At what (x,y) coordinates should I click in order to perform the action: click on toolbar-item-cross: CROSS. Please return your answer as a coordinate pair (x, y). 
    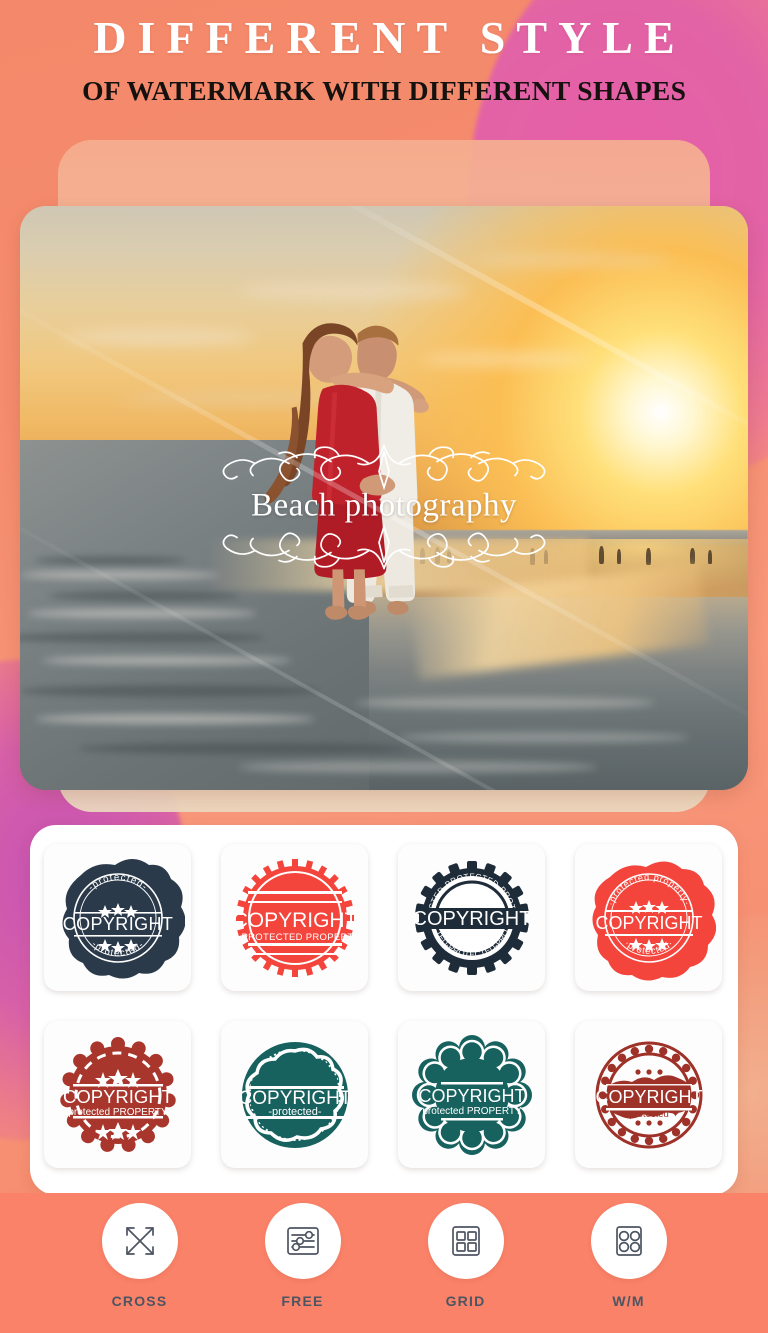
    Looking at the image, I should click on (140, 1251).